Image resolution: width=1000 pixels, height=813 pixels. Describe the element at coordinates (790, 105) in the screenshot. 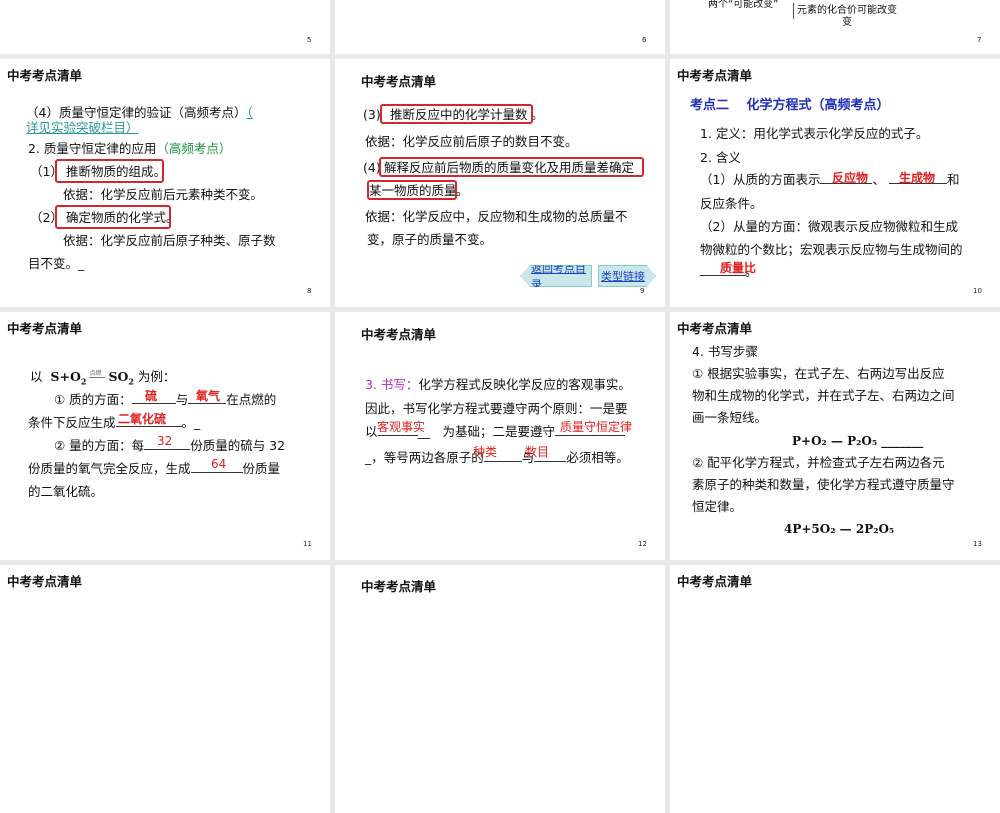

I see `section-heading: 考点二 化学方程式（高频考点）` at that location.